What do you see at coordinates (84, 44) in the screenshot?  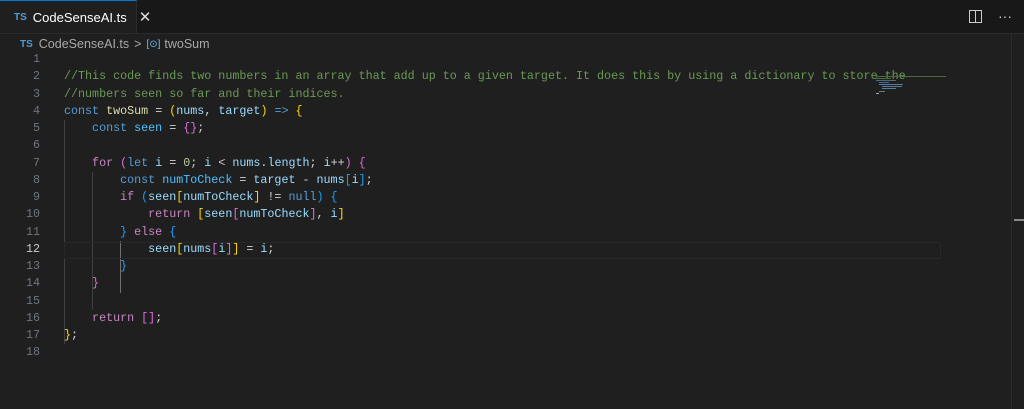 I see `breadcrumb-file: CodeSenseAI.ts` at bounding box center [84, 44].